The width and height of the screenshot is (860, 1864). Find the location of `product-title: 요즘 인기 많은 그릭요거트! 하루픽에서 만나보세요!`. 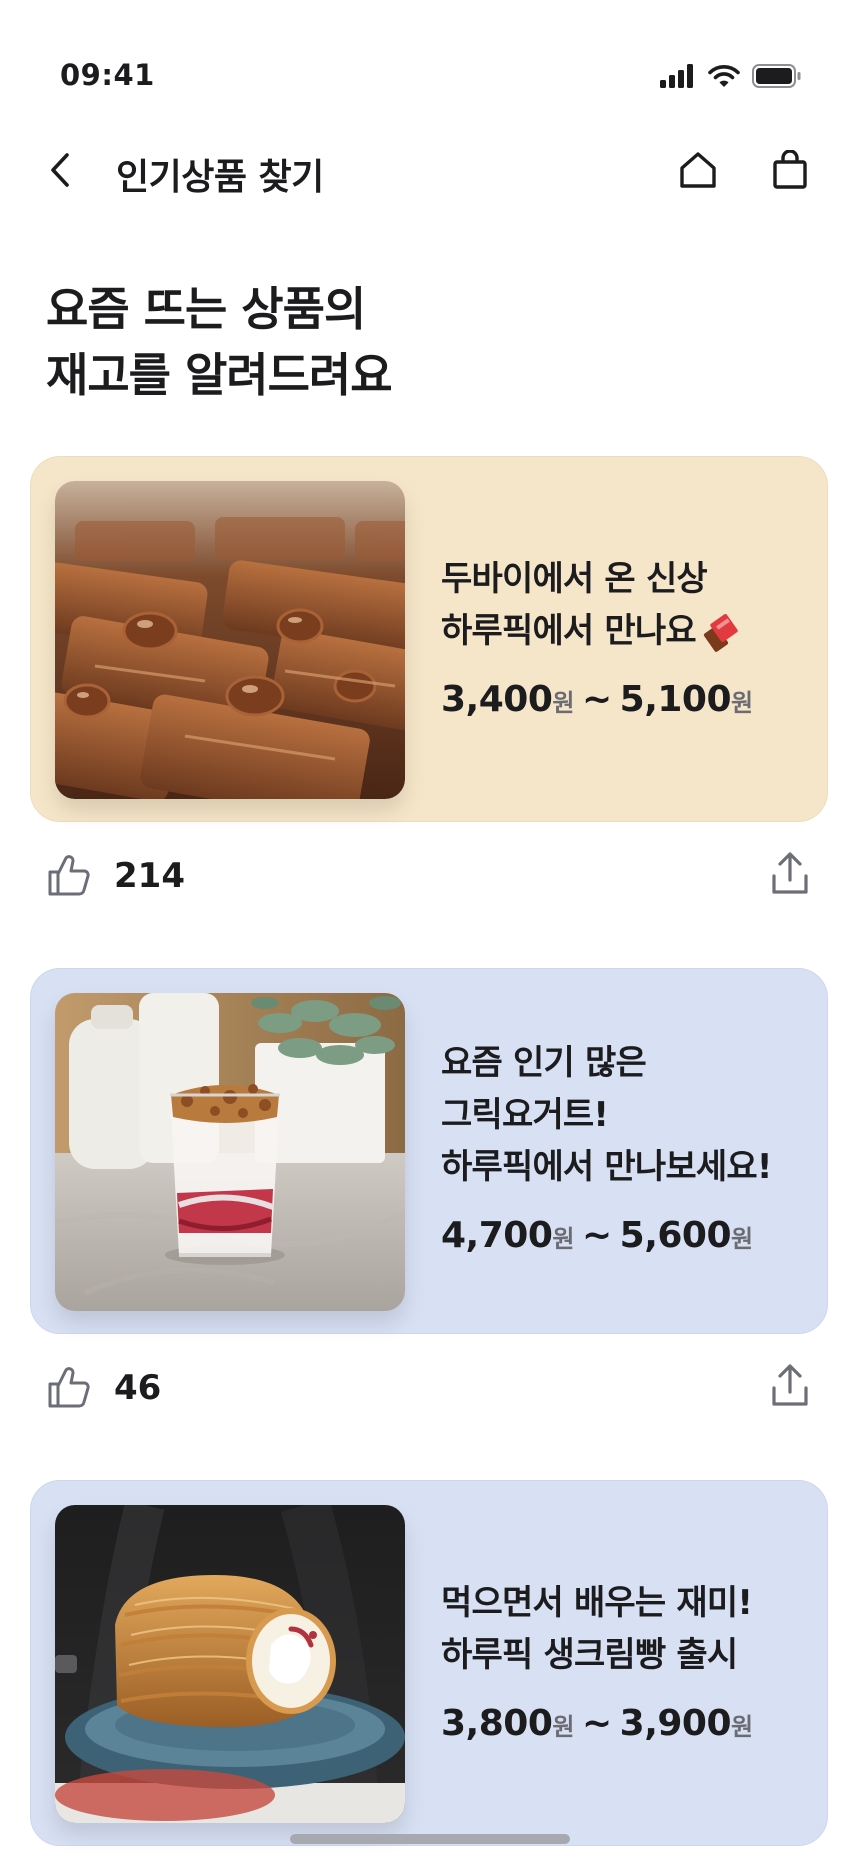

product-title: 요즘 인기 많은 그릭요거트! 하루픽에서 만나보세요! is located at coordinates (624, 1115).